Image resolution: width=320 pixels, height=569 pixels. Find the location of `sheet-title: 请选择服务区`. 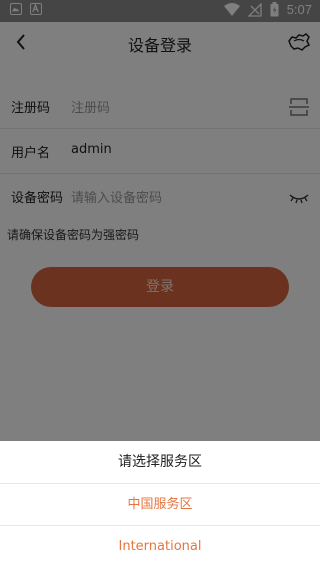

sheet-title: 请选择服务区 is located at coordinates (160, 462).